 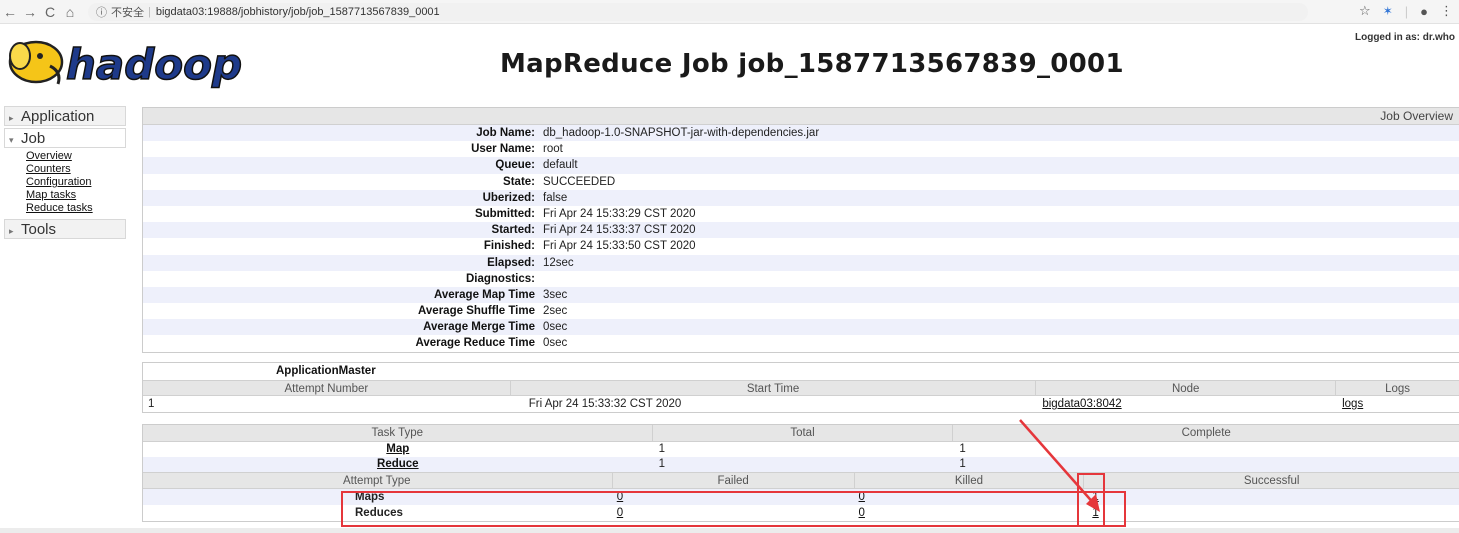 What do you see at coordinates (801, 278) in the screenshot?
I see `overview-row: Diagnostics:` at bounding box center [801, 278].